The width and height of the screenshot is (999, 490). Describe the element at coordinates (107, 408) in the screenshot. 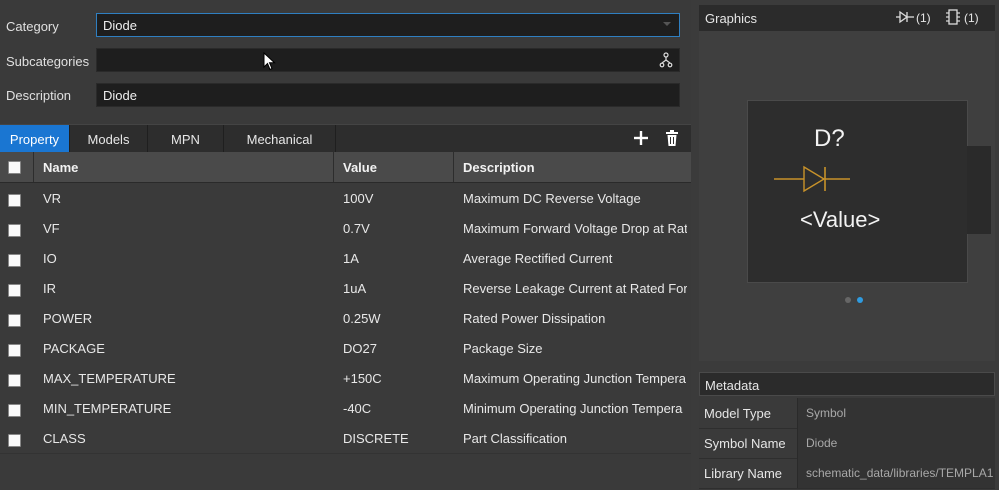

I see `cell-name: MIN_TEMPERATURE` at that location.